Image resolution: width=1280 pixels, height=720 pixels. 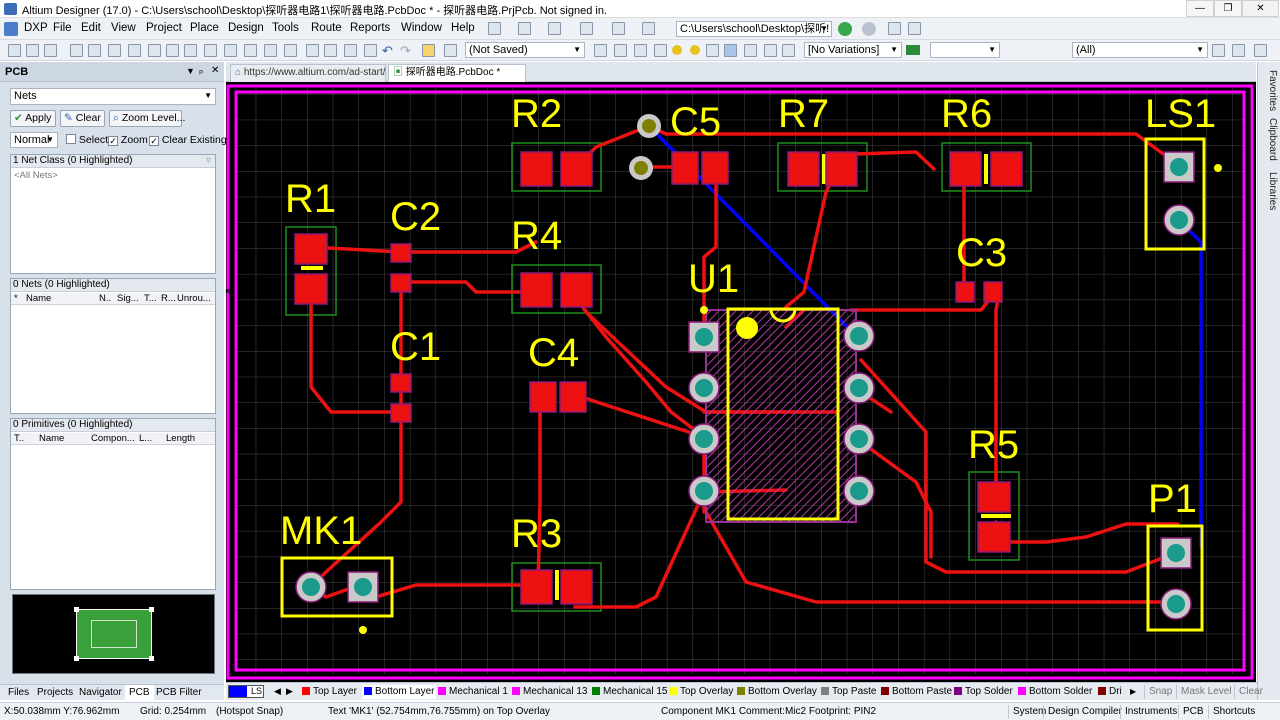 I want to click on redo-icon: ↷, so click(x=405, y=51).